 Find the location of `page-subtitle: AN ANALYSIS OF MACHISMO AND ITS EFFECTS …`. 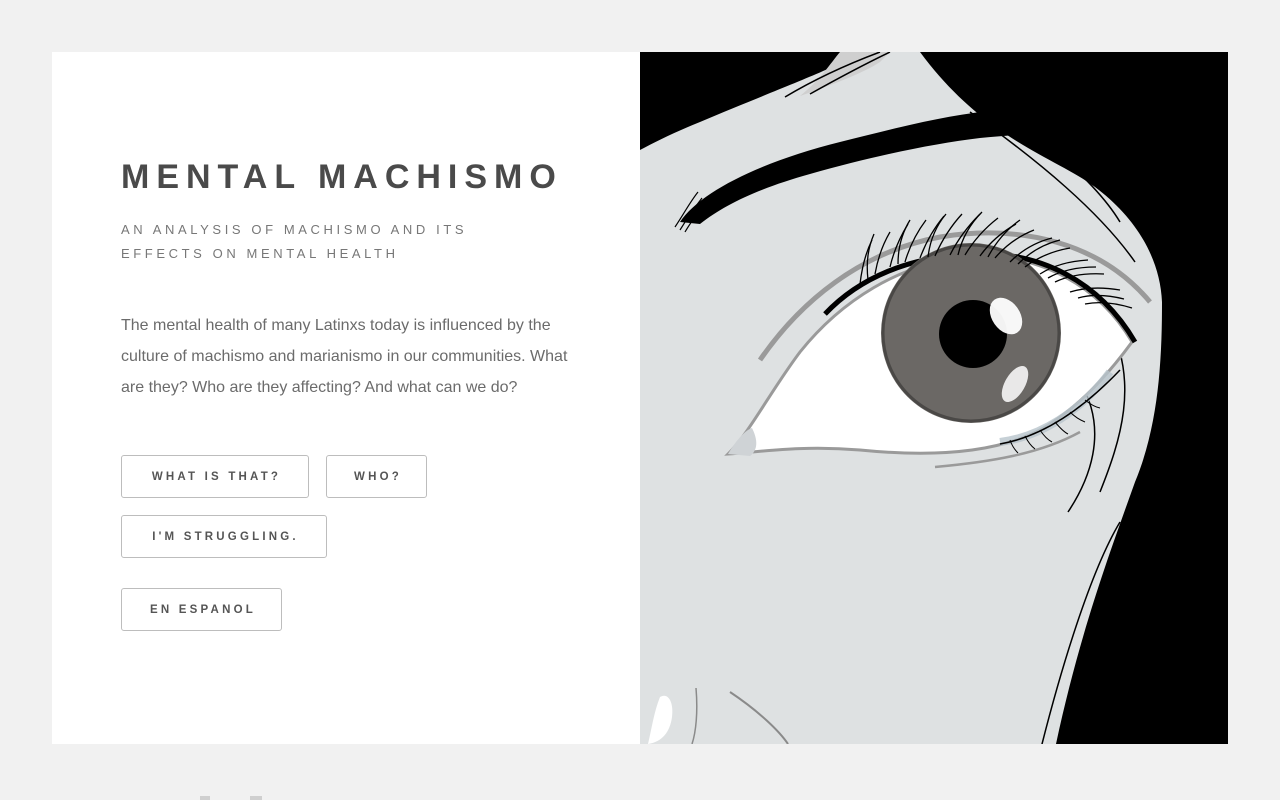

page-subtitle: AN ANALYSIS OF MACHISMO AND ITS EFFECTS … is located at coordinates (294, 241).